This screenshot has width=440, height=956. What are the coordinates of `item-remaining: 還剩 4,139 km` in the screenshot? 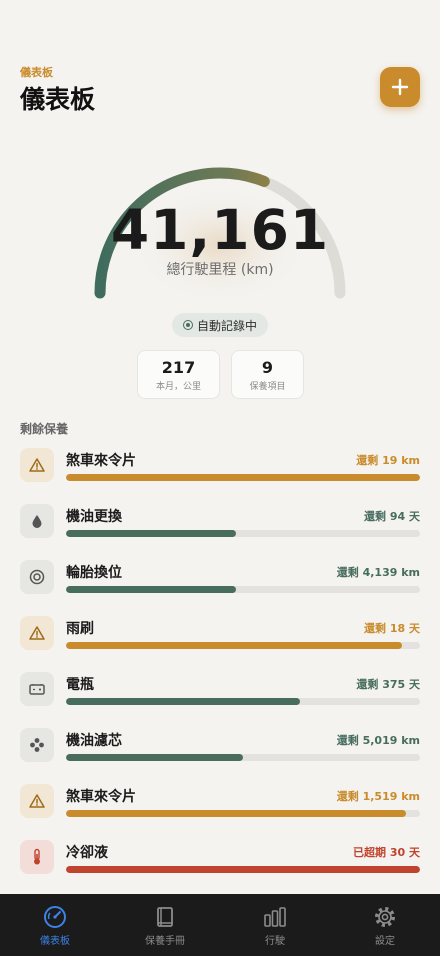 It's located at (378, 572).